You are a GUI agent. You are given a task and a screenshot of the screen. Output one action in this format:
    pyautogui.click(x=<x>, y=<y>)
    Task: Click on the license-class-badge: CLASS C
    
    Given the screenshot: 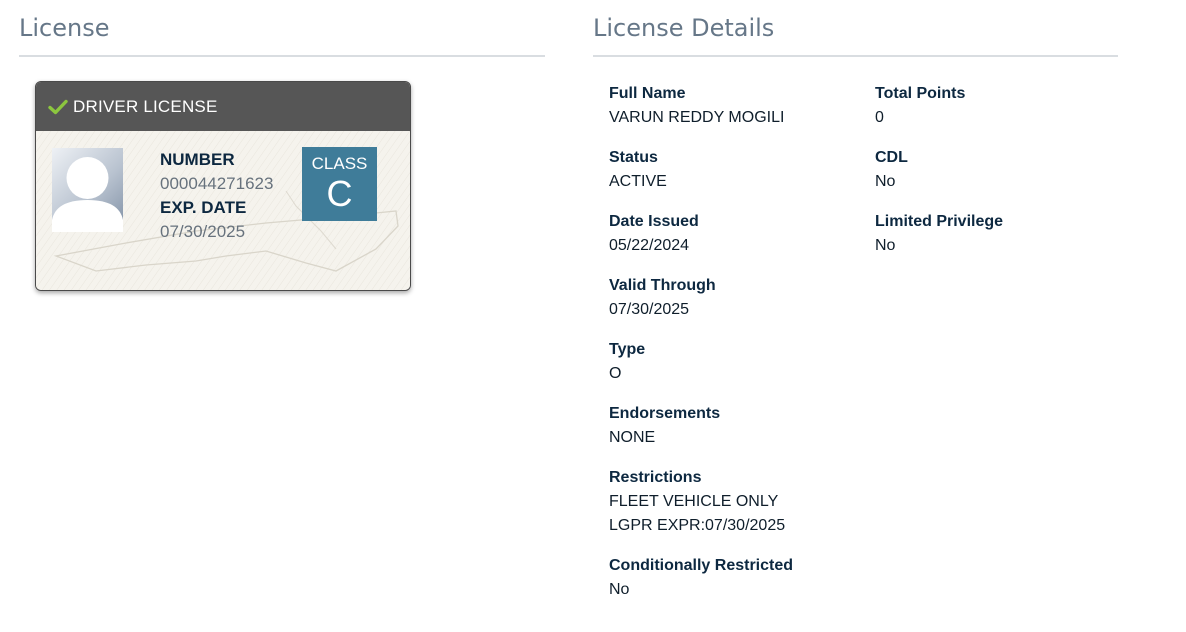 What is the action you would take?
    pyautogui.click(x=339, y=184)
    